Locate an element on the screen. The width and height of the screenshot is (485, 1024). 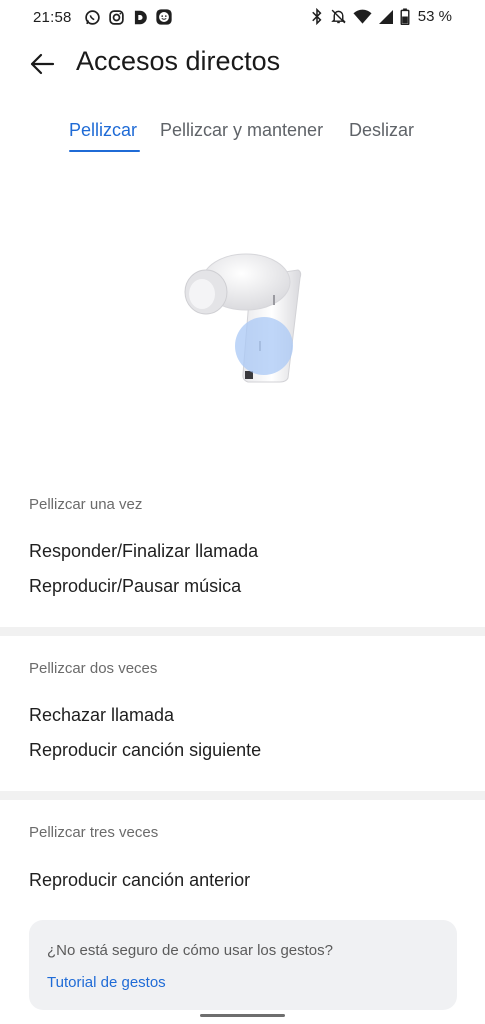
status-time: 21:58 is located at coordinates (52, 17).